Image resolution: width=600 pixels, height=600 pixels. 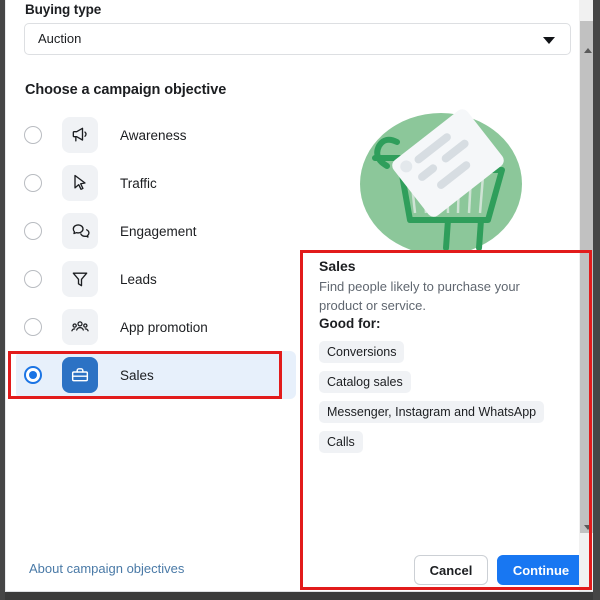 I want to click on objective-row-leads: Leads, so click(x=156, y=279).